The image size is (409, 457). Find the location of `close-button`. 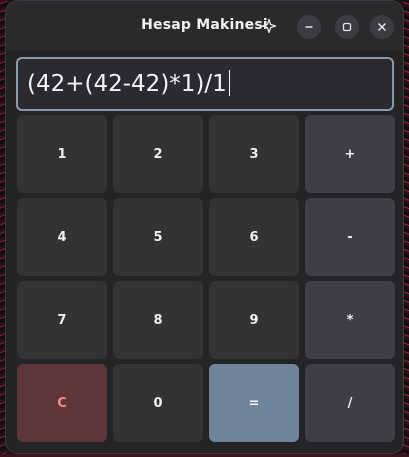

close-button is located at coordinates (382, 27).